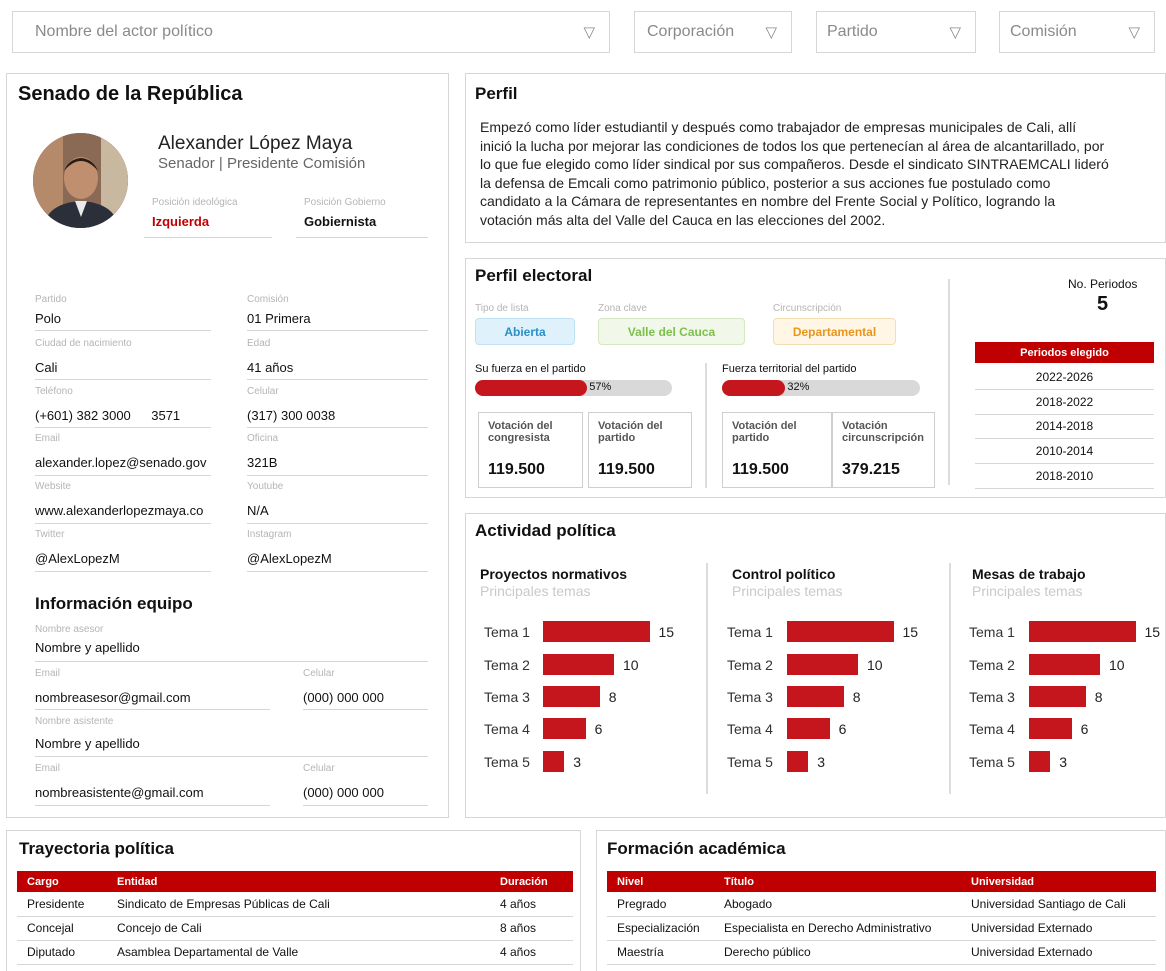 The image size is (1166, 971). I want to click on cell-duracion: 8 años, so click(531, 928).